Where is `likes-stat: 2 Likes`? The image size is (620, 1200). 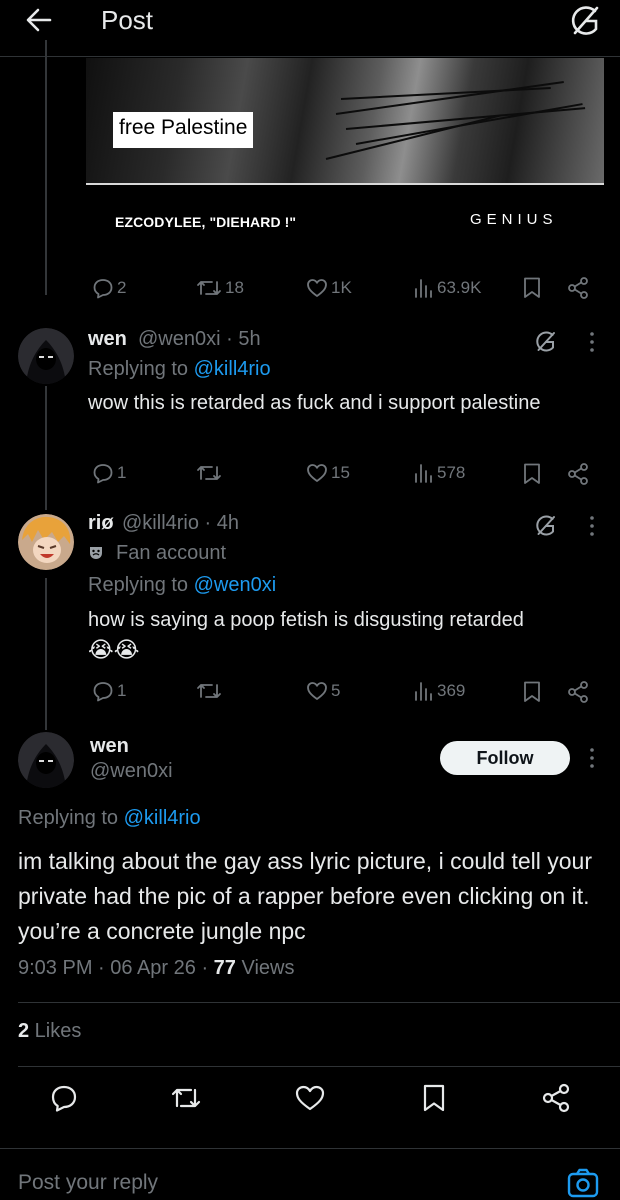 likes-stat: 2 Likes is located at coordinates (49, 1031).